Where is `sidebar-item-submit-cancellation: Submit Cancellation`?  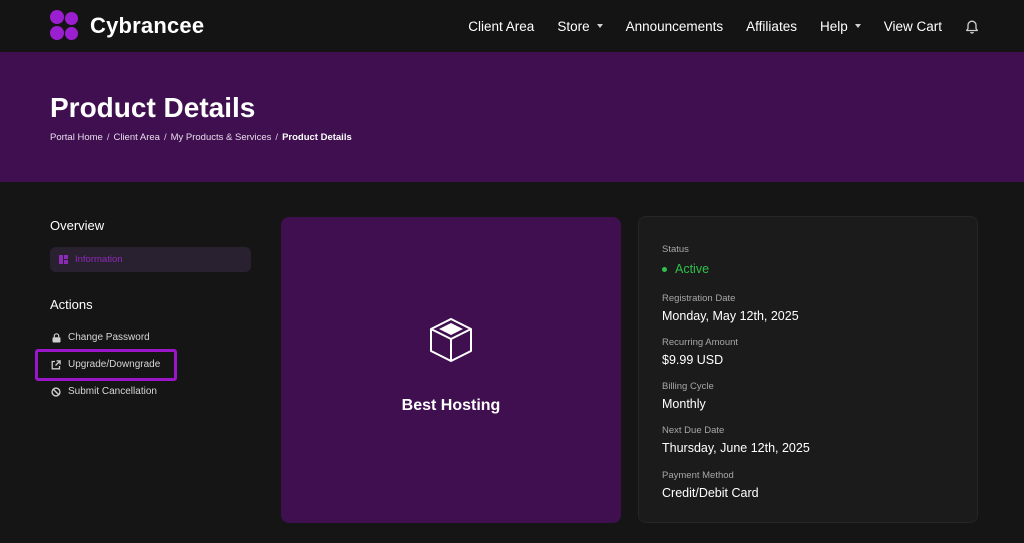
sidebar-item-submit-cancellation: Submit Cancellation is located at coordinates (104, 391).